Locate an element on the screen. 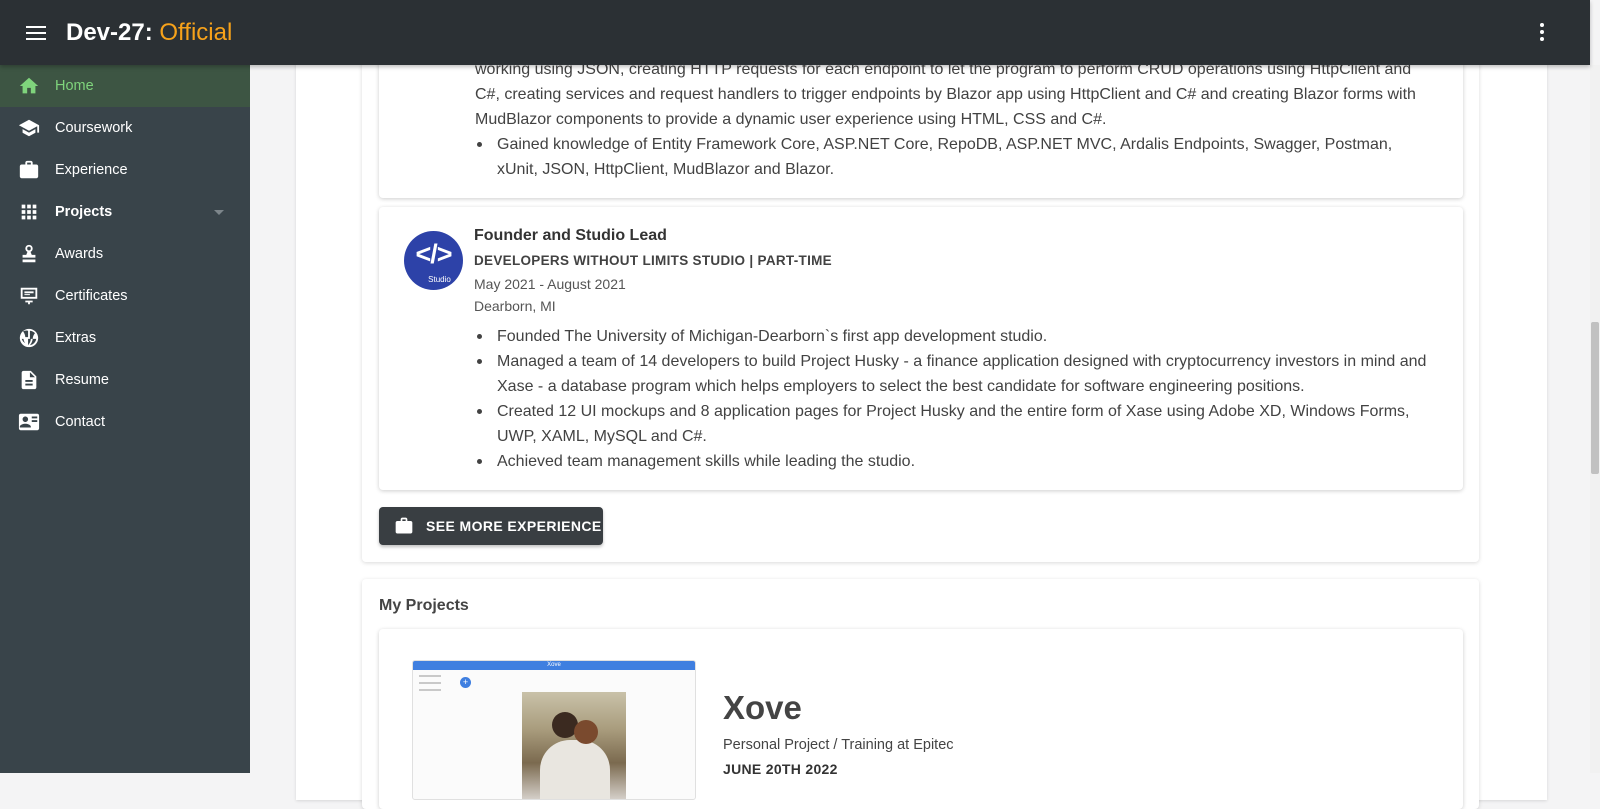 The width and height of the screenshot is (1600, 809). basketball-icon is located at coordinates (29, 338).